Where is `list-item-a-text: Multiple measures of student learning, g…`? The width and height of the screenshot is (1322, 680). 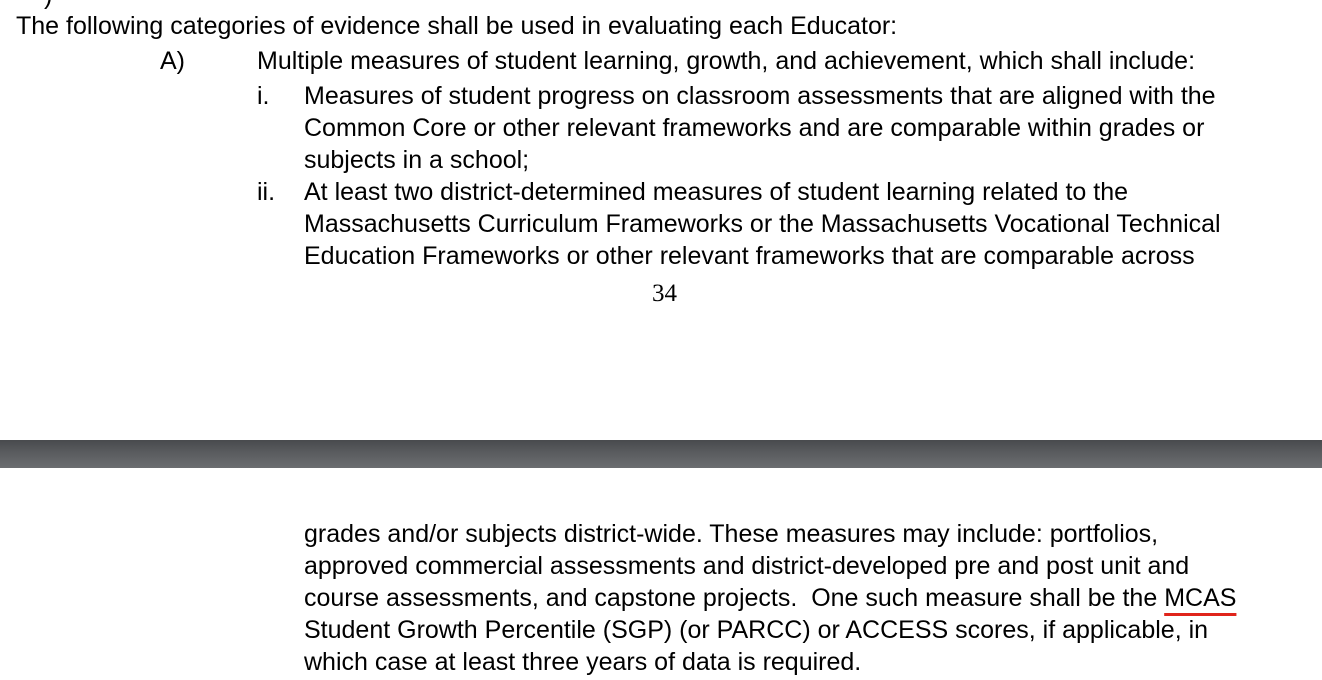 list-item-a-text: Multiple measures of student learning, g… is located at coordinates (726, 61).